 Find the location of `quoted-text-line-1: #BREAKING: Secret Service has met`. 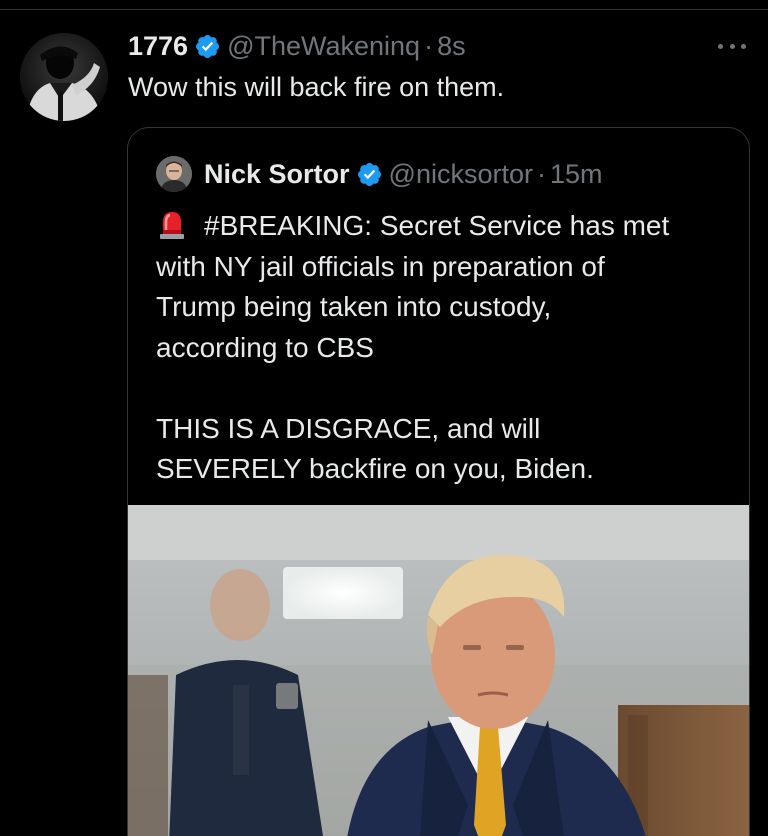

quoted-text-line-1: #BREAKING: Secret Service has met is located at coordinates (437, 225).